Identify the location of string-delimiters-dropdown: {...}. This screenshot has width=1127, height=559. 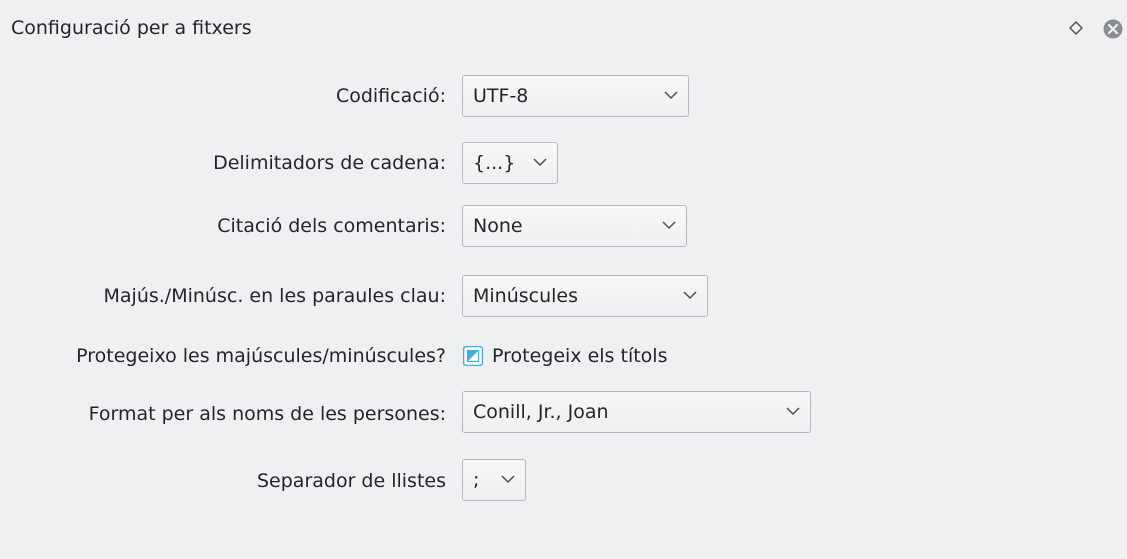
(510, 163).